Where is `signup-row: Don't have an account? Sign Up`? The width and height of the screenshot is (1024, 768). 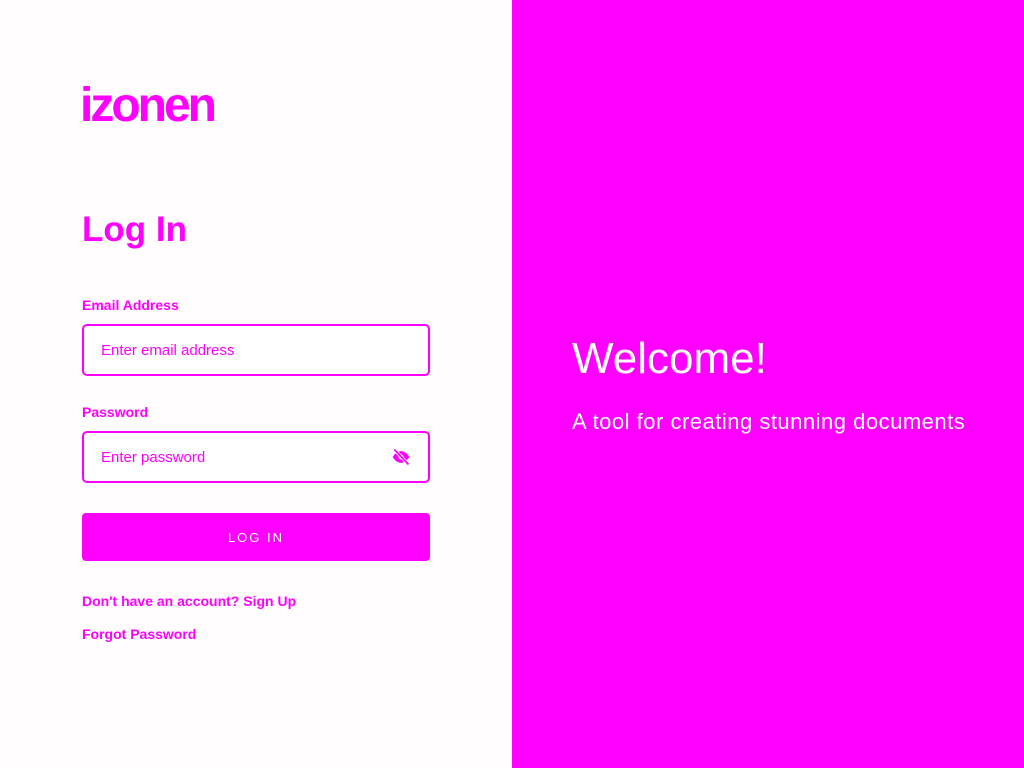
signup-row: Don't have an account? Sign Up is located at coordinates (189, 601).